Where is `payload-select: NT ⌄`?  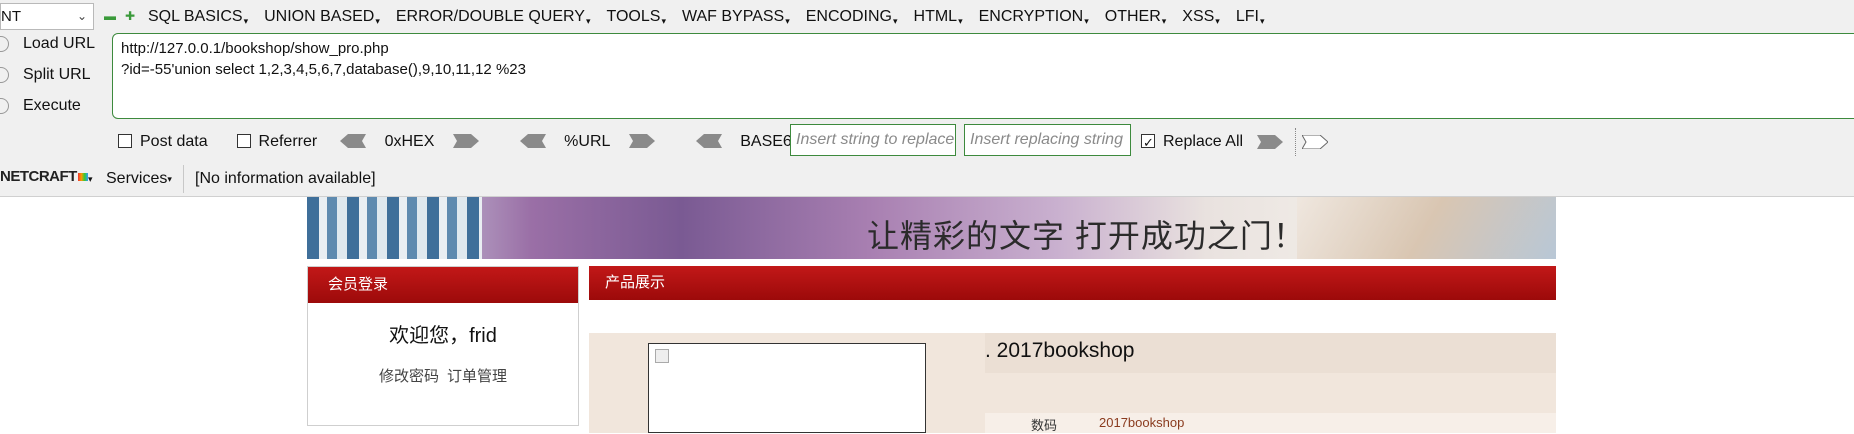
payload-select: NT ⌄ is located at coordinates (47, 16).